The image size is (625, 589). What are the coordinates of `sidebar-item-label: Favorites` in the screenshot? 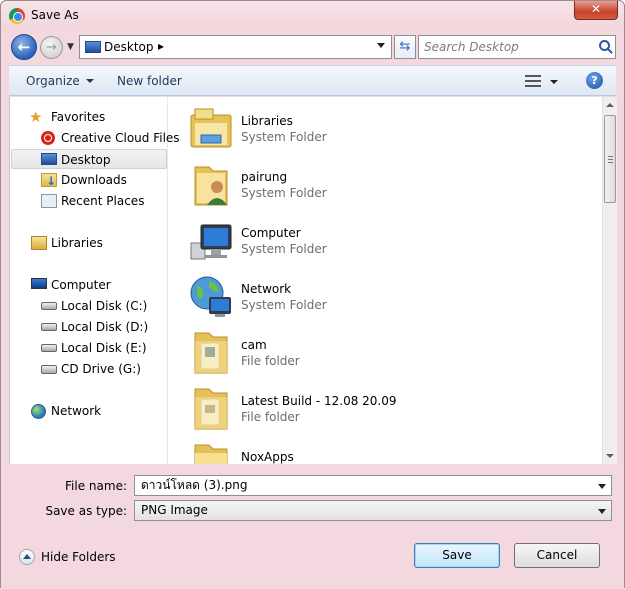 It's located at (78, 117).